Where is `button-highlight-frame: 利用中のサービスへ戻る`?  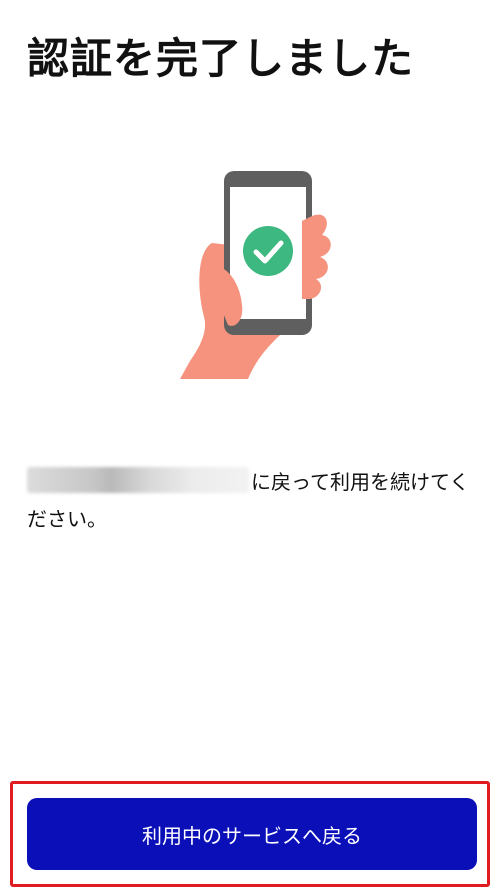 button-highlight-frame: 利用中のサービスへ戻る is located at coordinates (250, 834).